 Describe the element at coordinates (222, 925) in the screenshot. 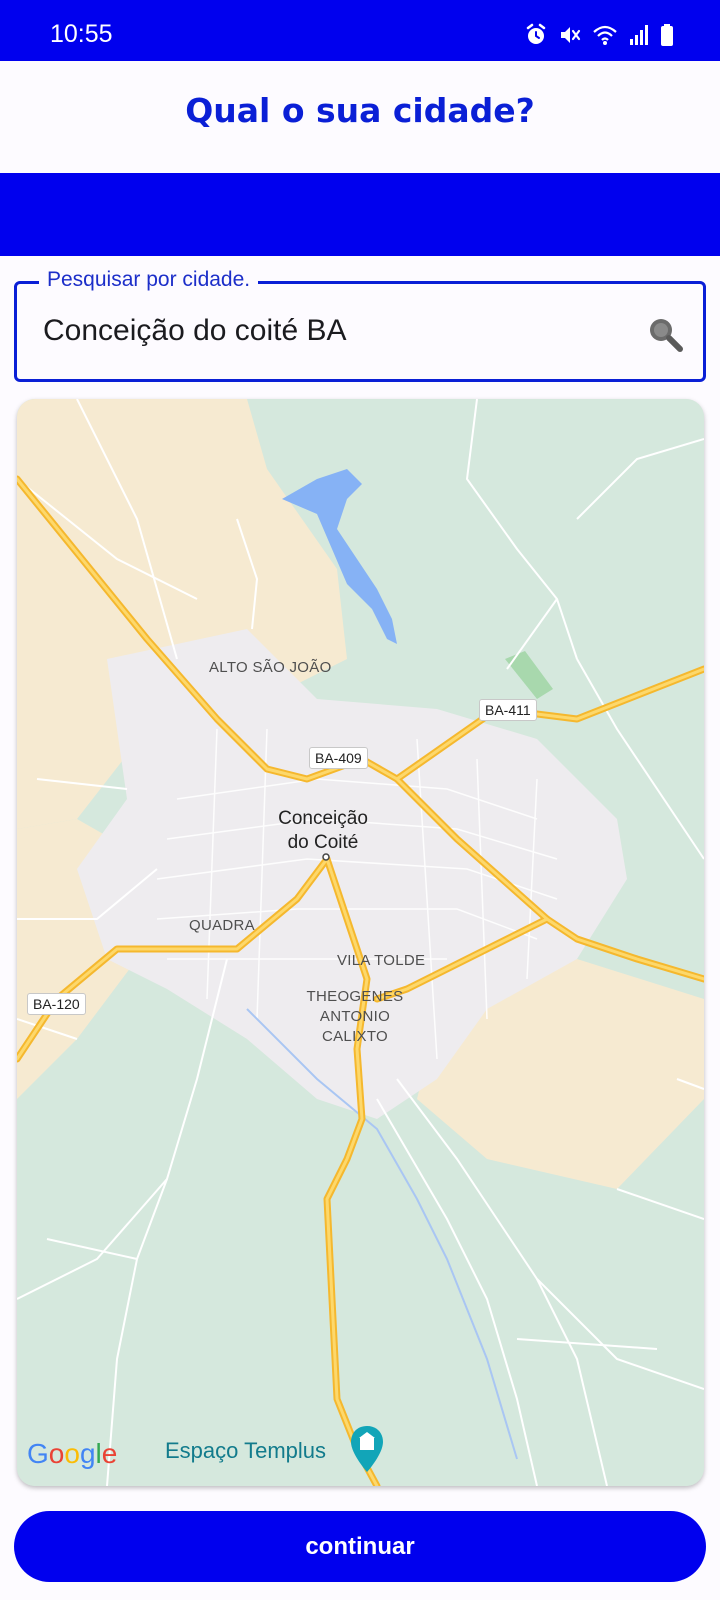

I see `map-neighborhood-label: QUADRA` at that location.